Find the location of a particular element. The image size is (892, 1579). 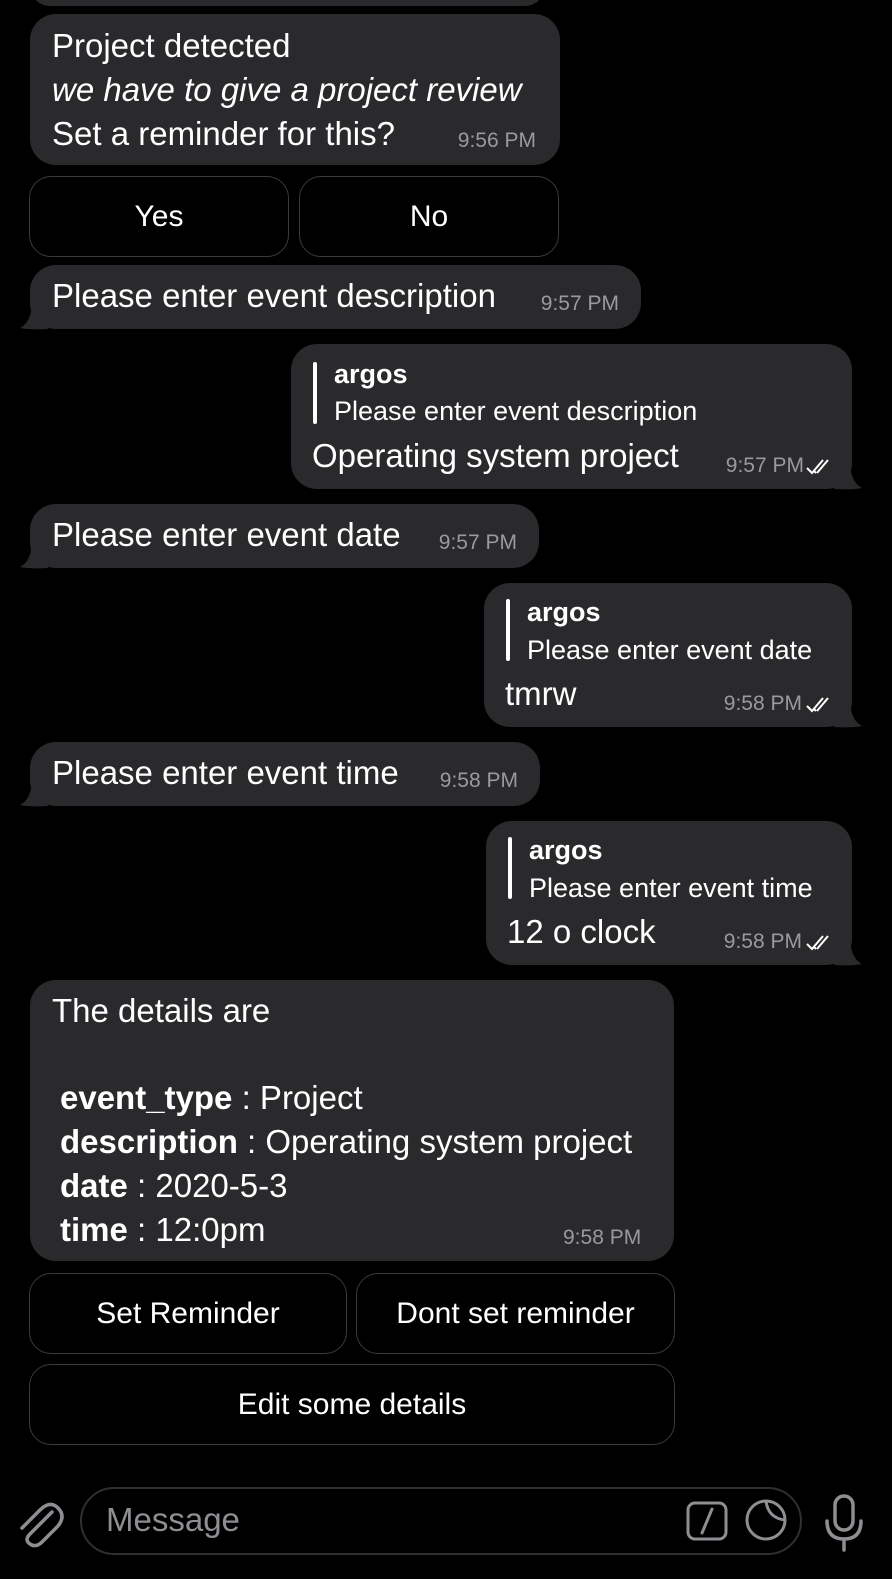

set-reminder-button: Set Reminder is located at coordinates (188, 1313).